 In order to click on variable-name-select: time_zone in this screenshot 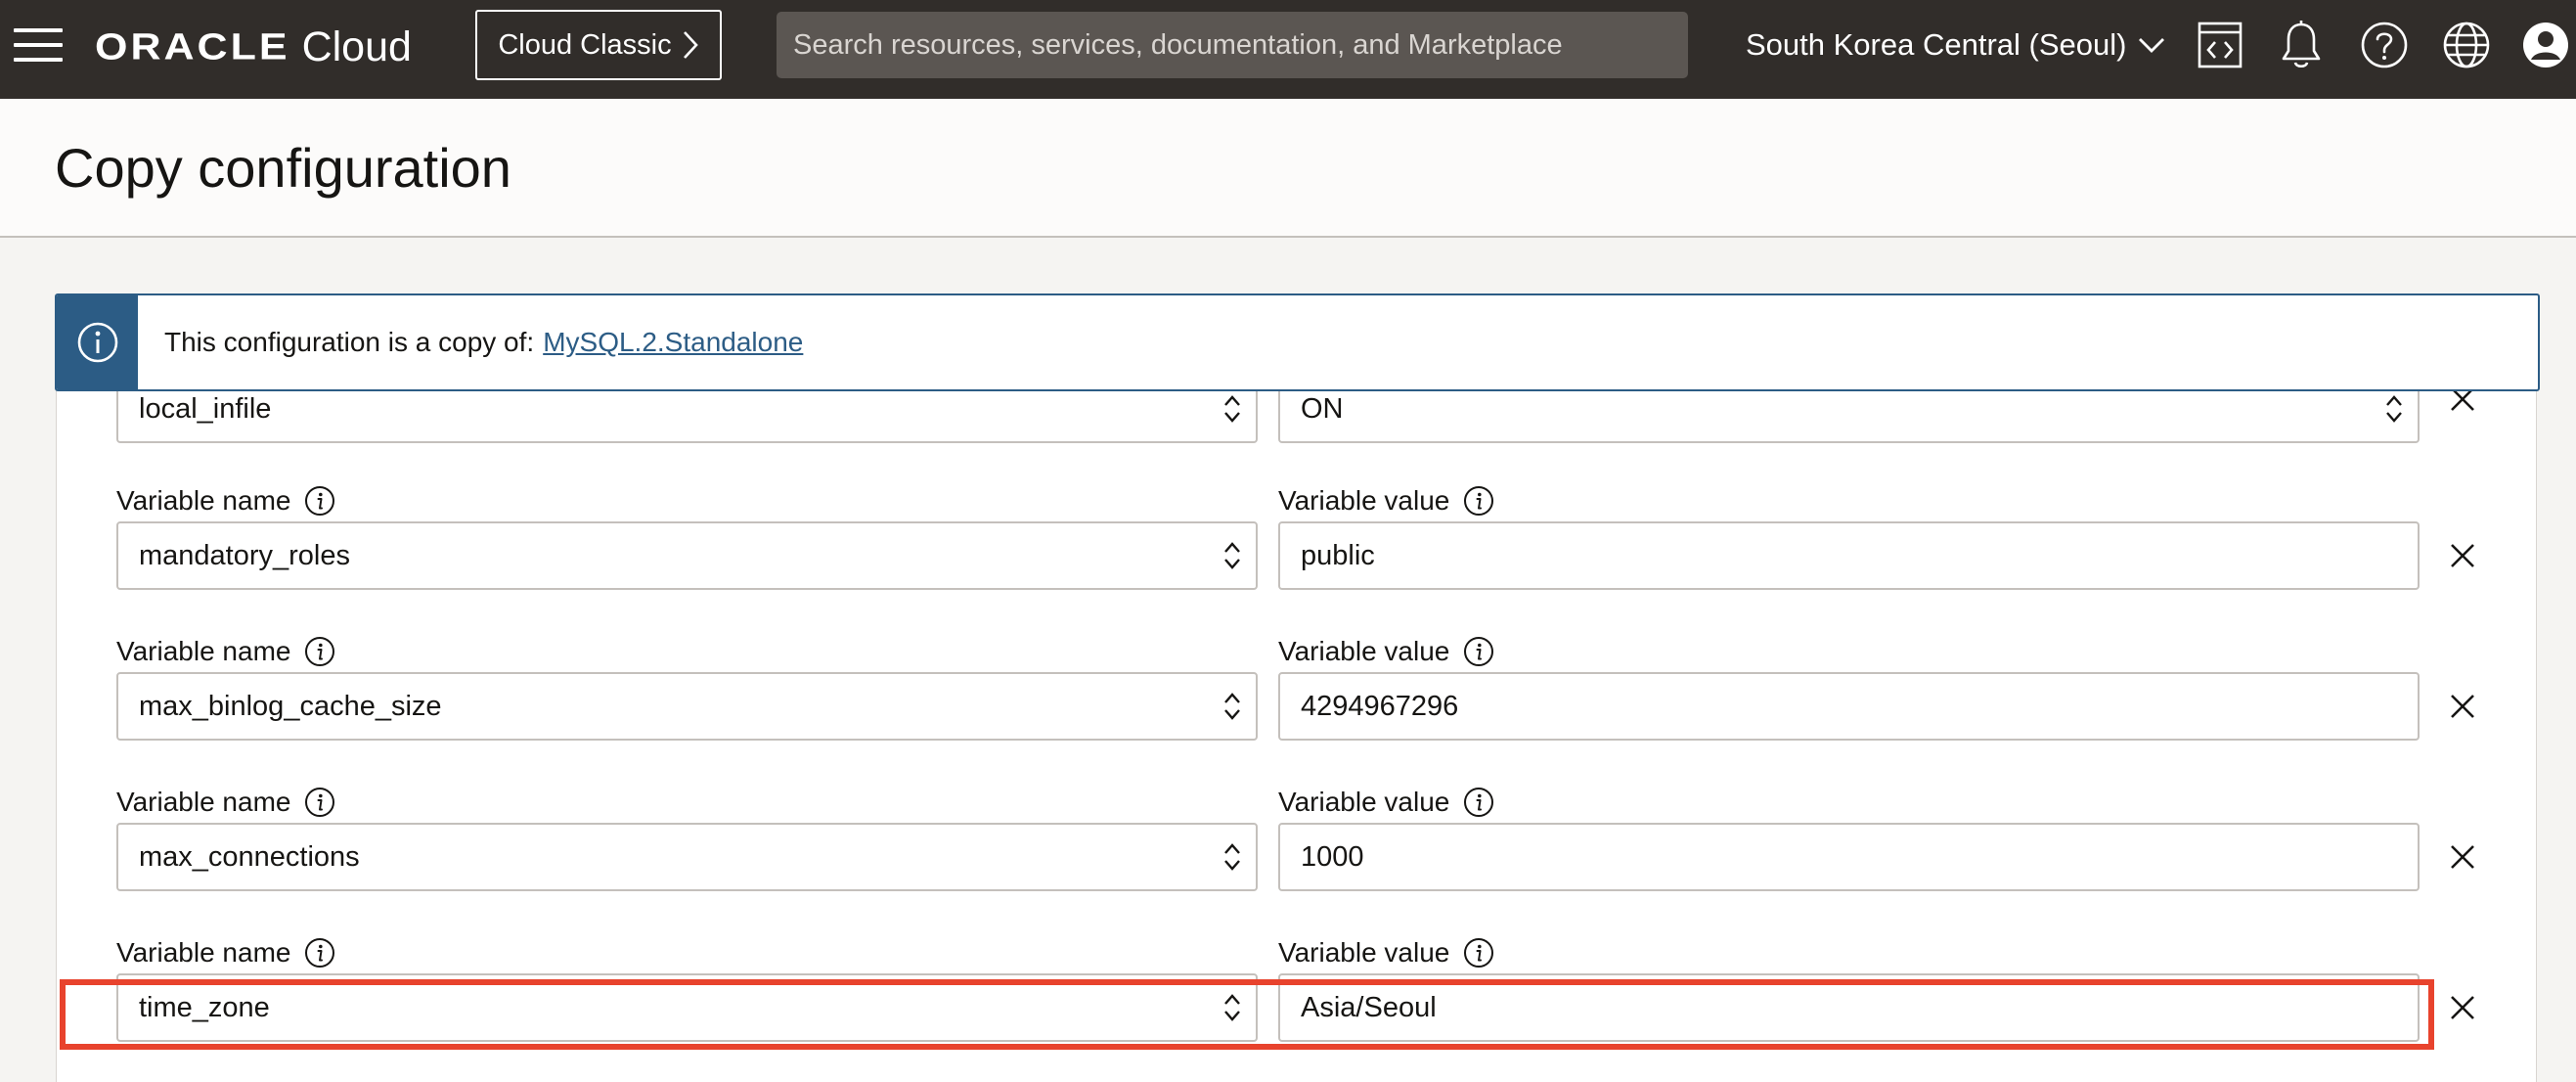, I will do `click(687, 1007)`.